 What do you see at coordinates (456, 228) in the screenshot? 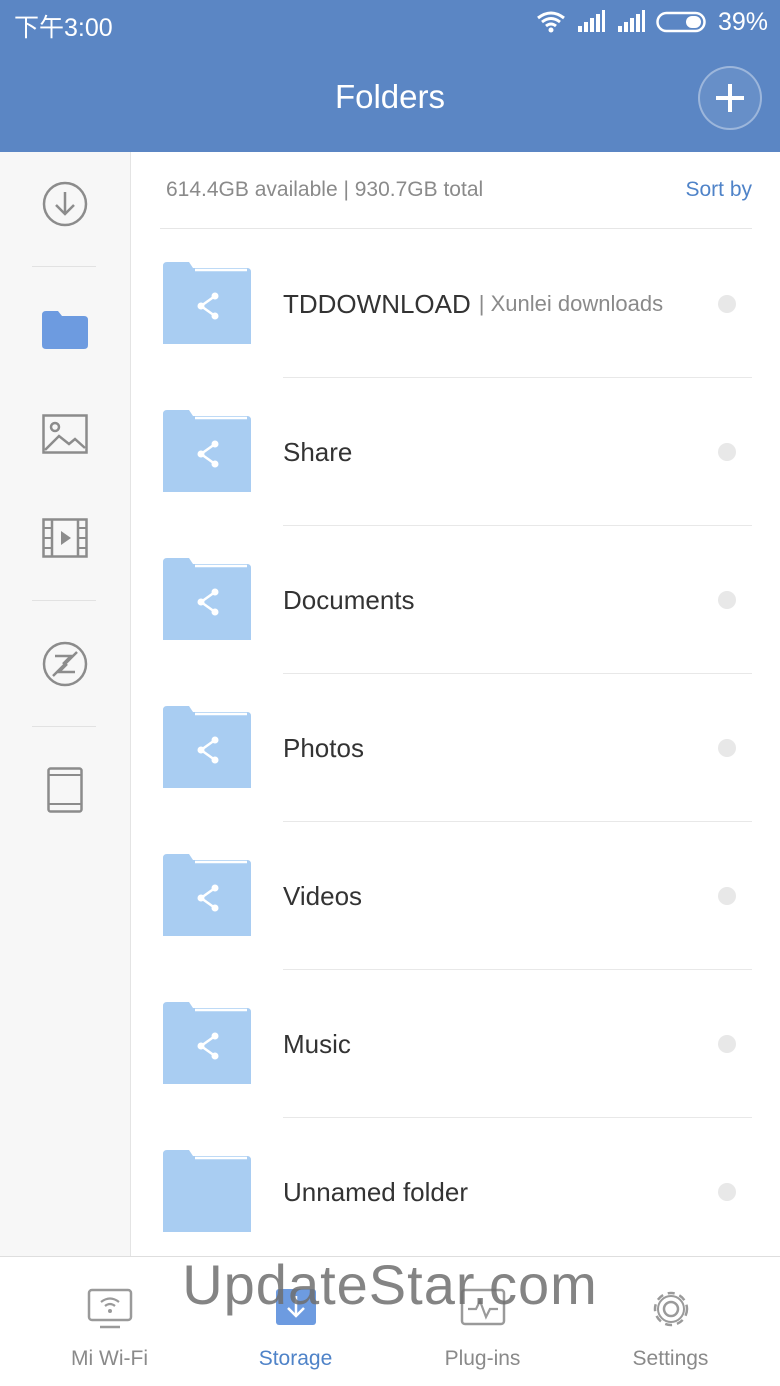
I see `list-top-divider` at bounding box center [456, 228].